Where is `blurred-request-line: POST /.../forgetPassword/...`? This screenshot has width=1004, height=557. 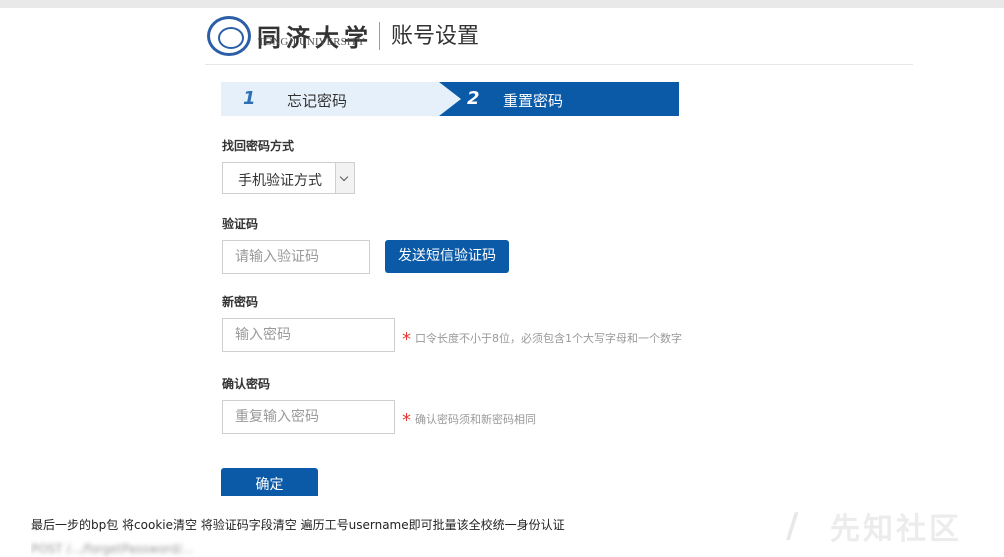 blurred-request-line: POST /.../forgetPassword/... is located at coordinates (141, 547).